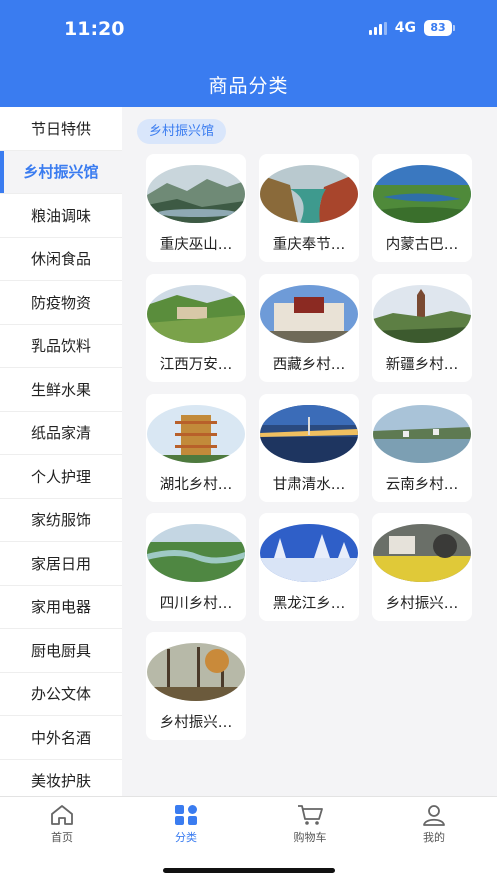 The image size is (497, 883). I want to click on top-header: 11:20 4G 83 商品分类, so click(248, 53).